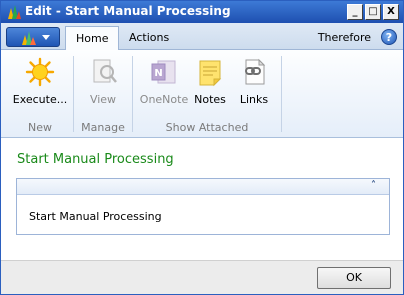 Image resolution: width=404 pixels, height=295 pixels. What do you see at coordinates (207, 127) in the screenshot?
I see `group-label-show-attached: Show Attached` at bounding box center [207, 127].